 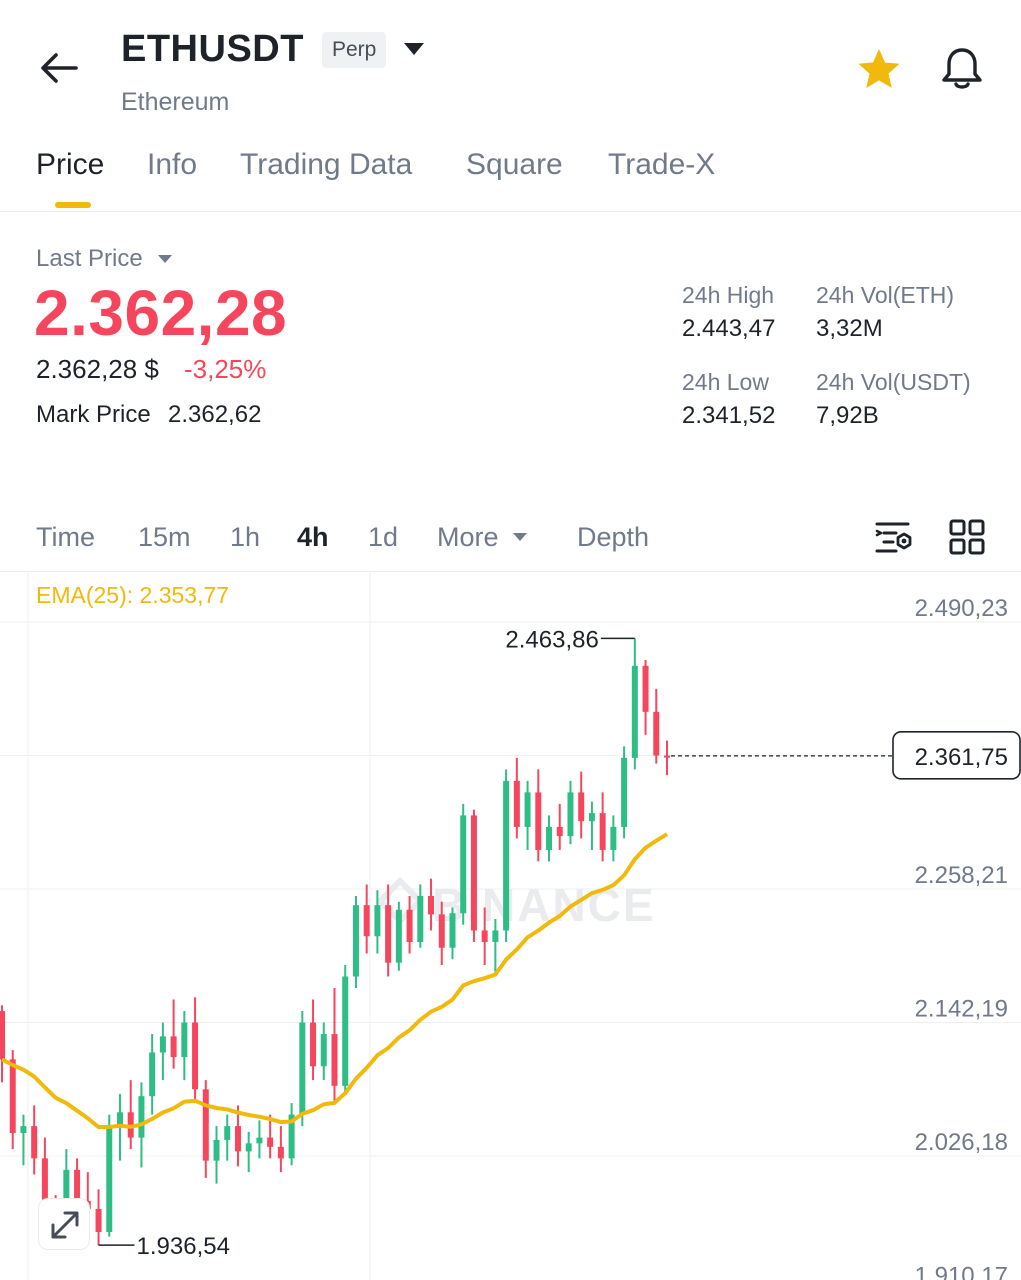 I want to click on symbol-title: ETHUSDT, so click(x=212, y=49).